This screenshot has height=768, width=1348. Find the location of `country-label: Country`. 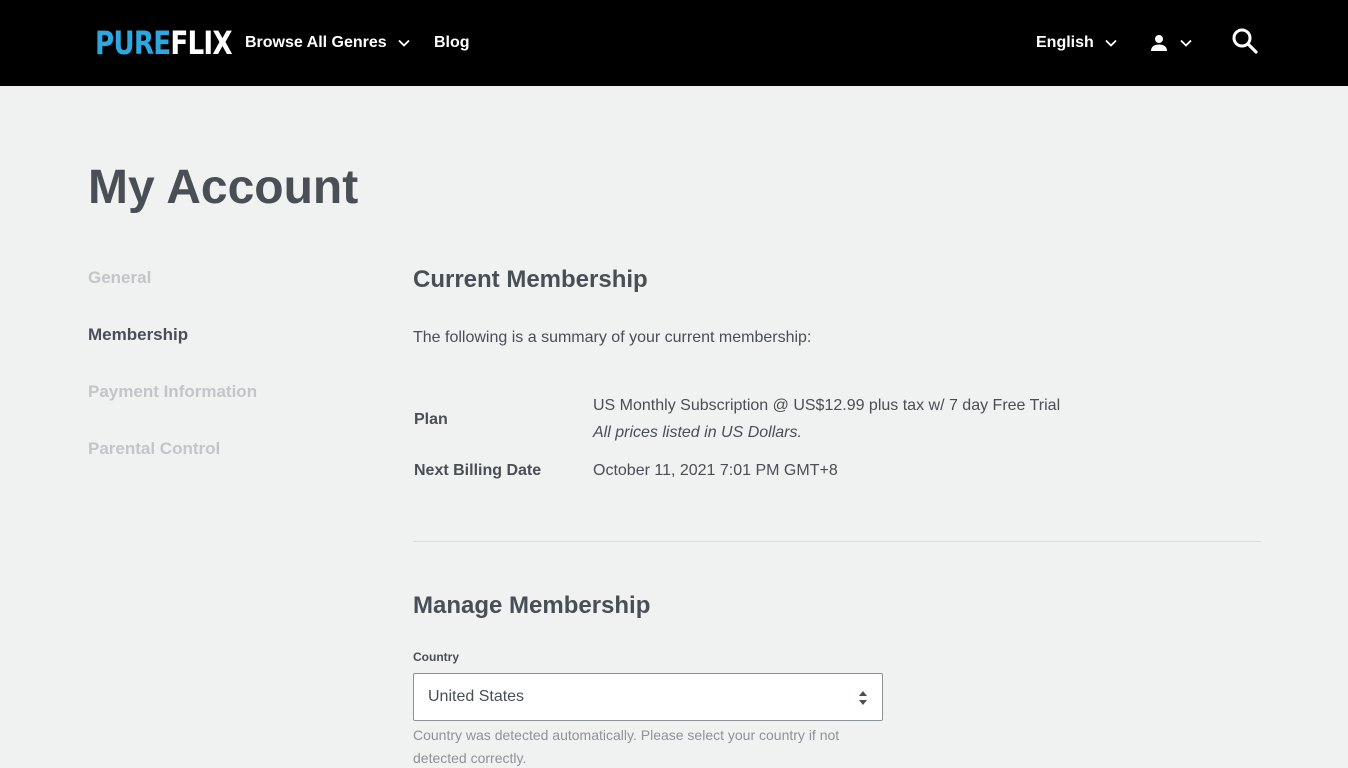

country-label: Country is located at coordinates (436, 657).